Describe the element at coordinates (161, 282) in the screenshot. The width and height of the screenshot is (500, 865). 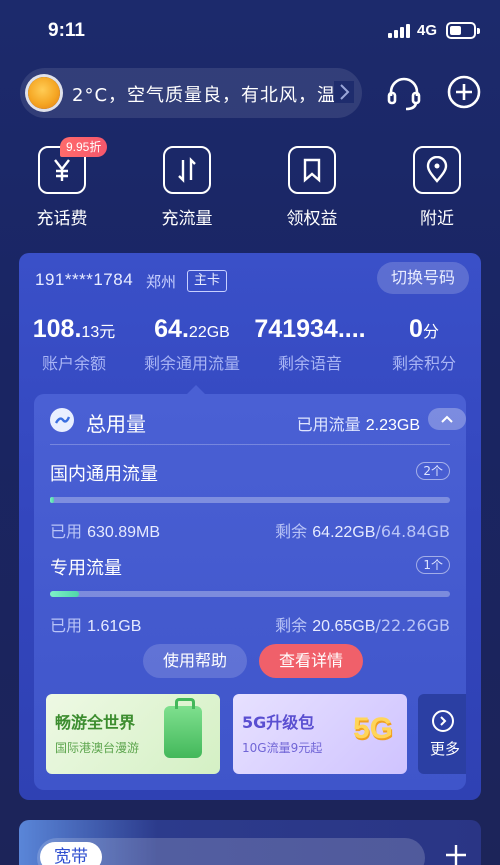
I see `phone-city: 郑州` at that location.